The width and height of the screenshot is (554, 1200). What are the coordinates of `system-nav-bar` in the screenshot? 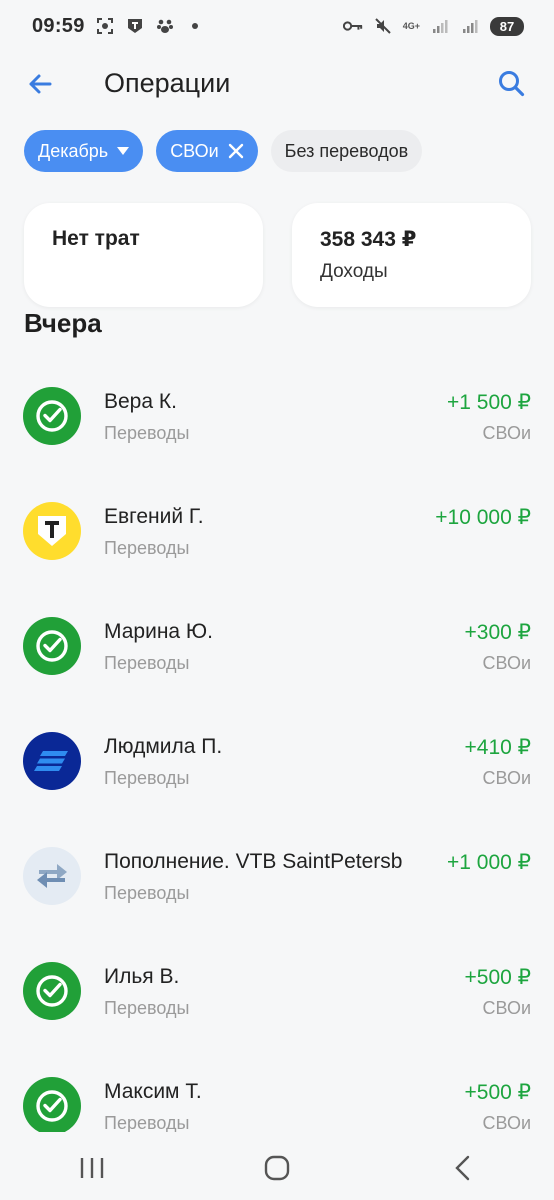 It's located at (277, 1168).